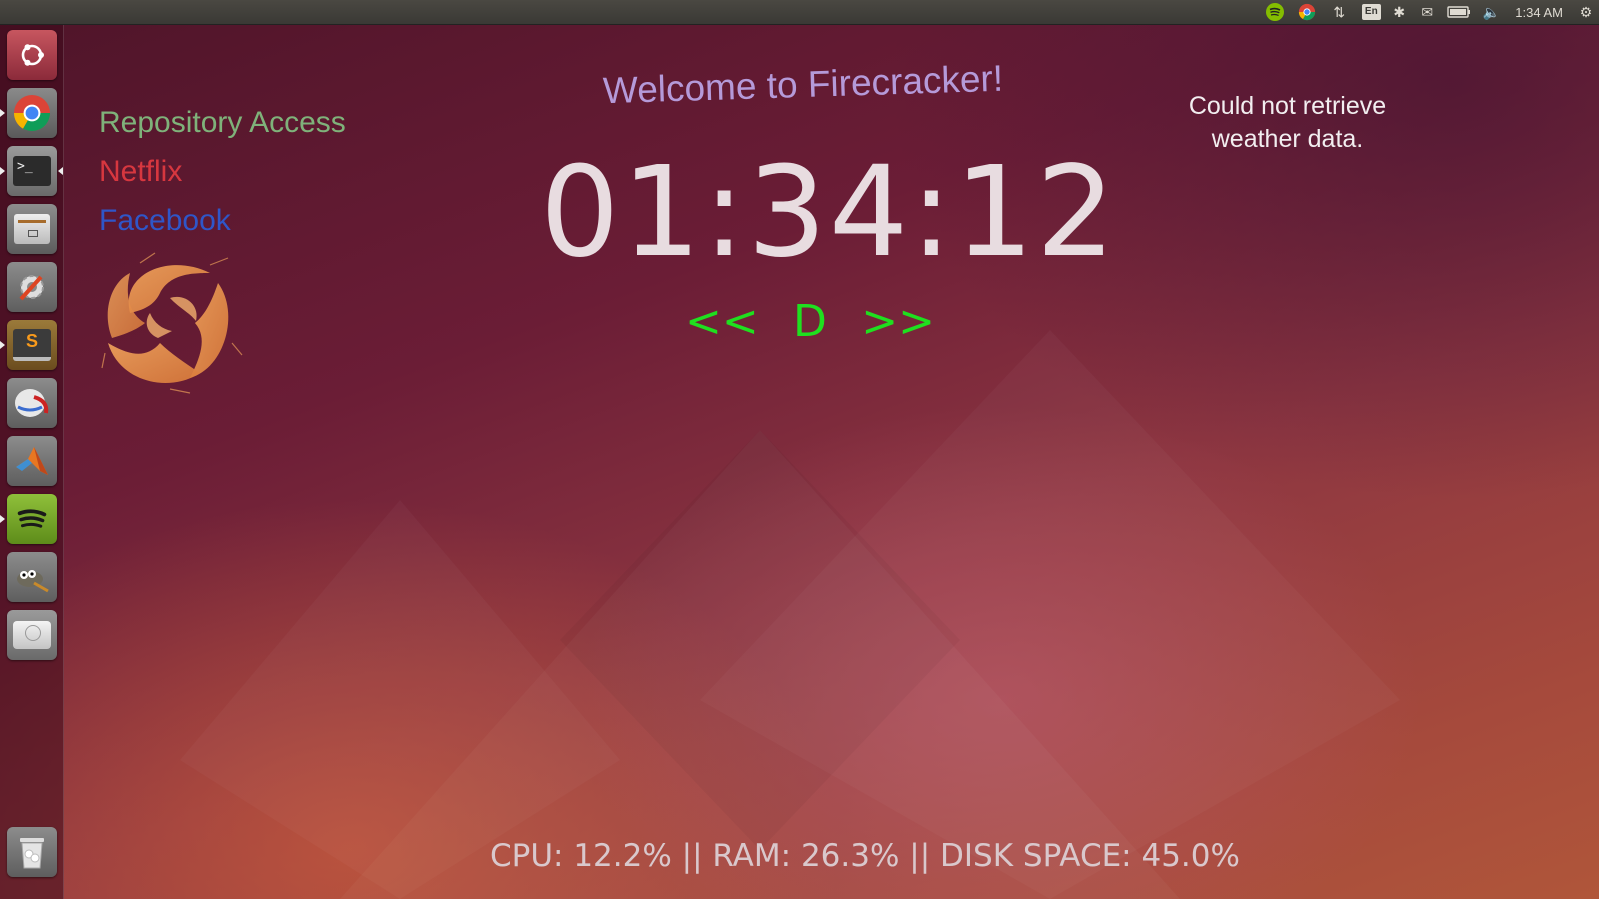 This screenshot has height=899, width=1599. What do you see at coordinates (1287, 106) in the screenshot?
I see `weather-message-line1: Could not retrieve` at bounding box center [1287, 106].